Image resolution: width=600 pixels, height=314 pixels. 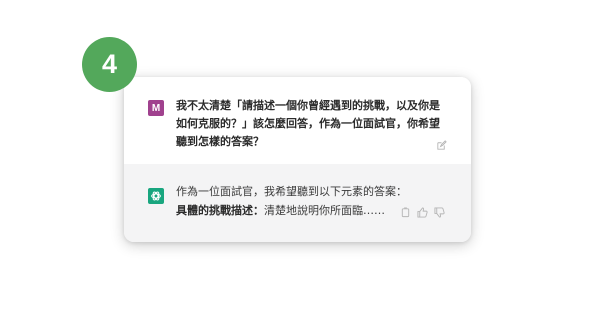 I want to click on copy-icon, so click(x=405, y=212).